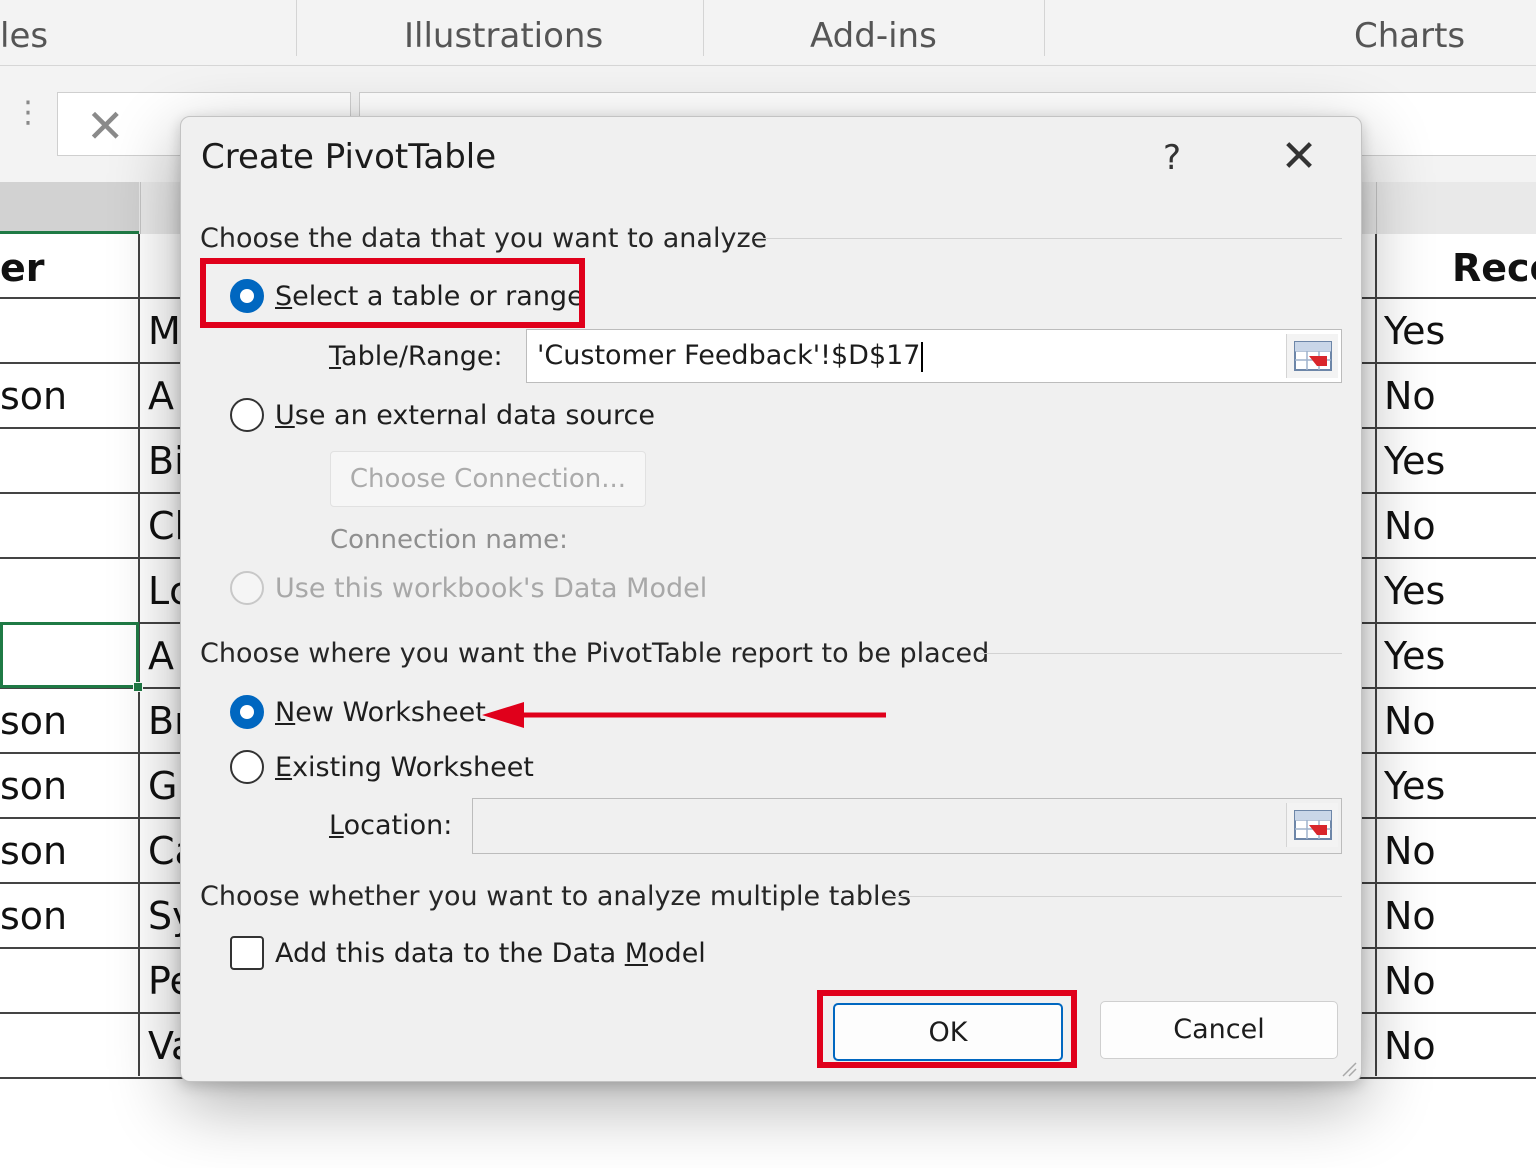 The image size is (1536, 1168). What do you see at coordinates (69, 208) in the screenshot?
I see `column-header-a` at bounding box center [69, 208].